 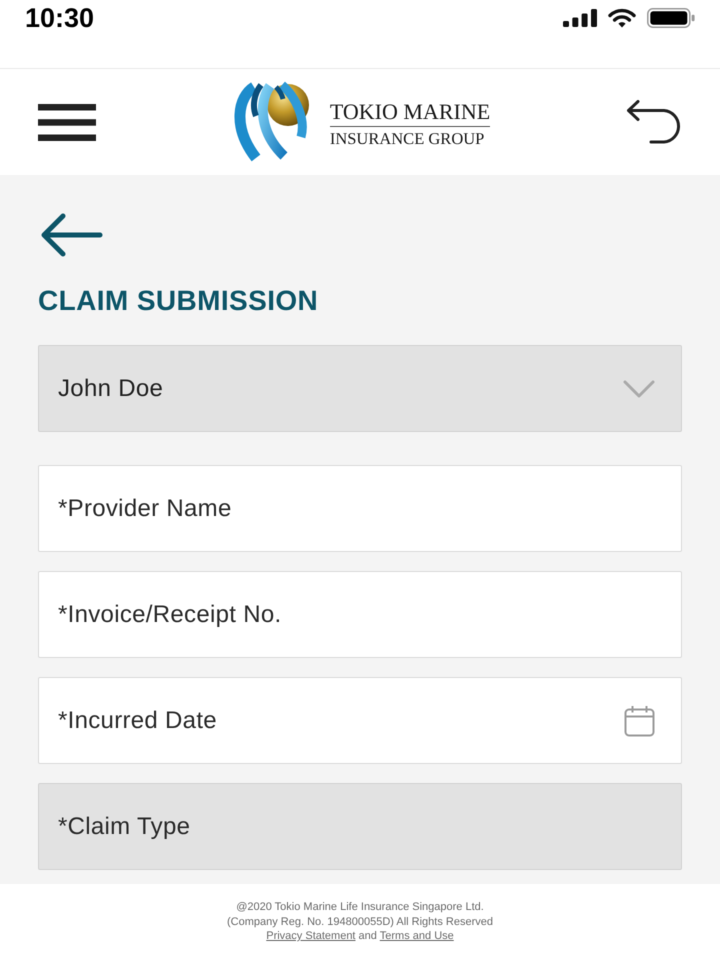 I want to click on undo-icon, so click(x=654, y=122).